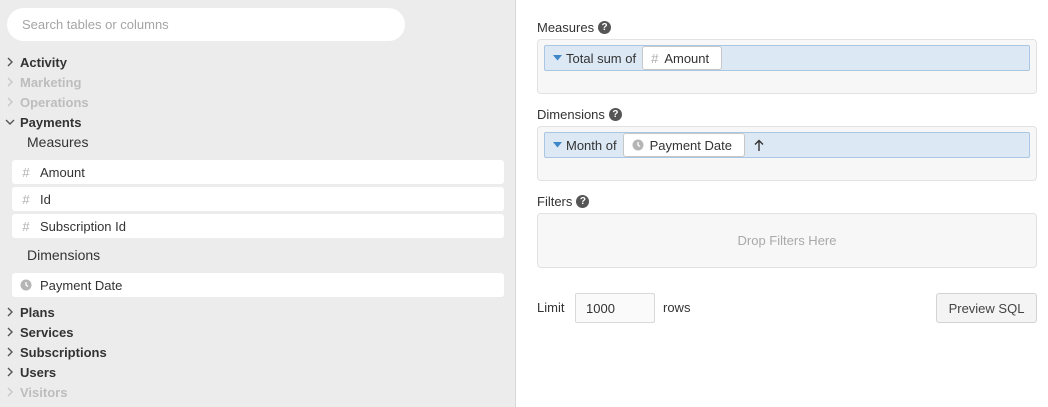 The width and height of the screenshot is (1048, 407). I want to click on tree-item-marketing: Marketing, so click(150, 82).